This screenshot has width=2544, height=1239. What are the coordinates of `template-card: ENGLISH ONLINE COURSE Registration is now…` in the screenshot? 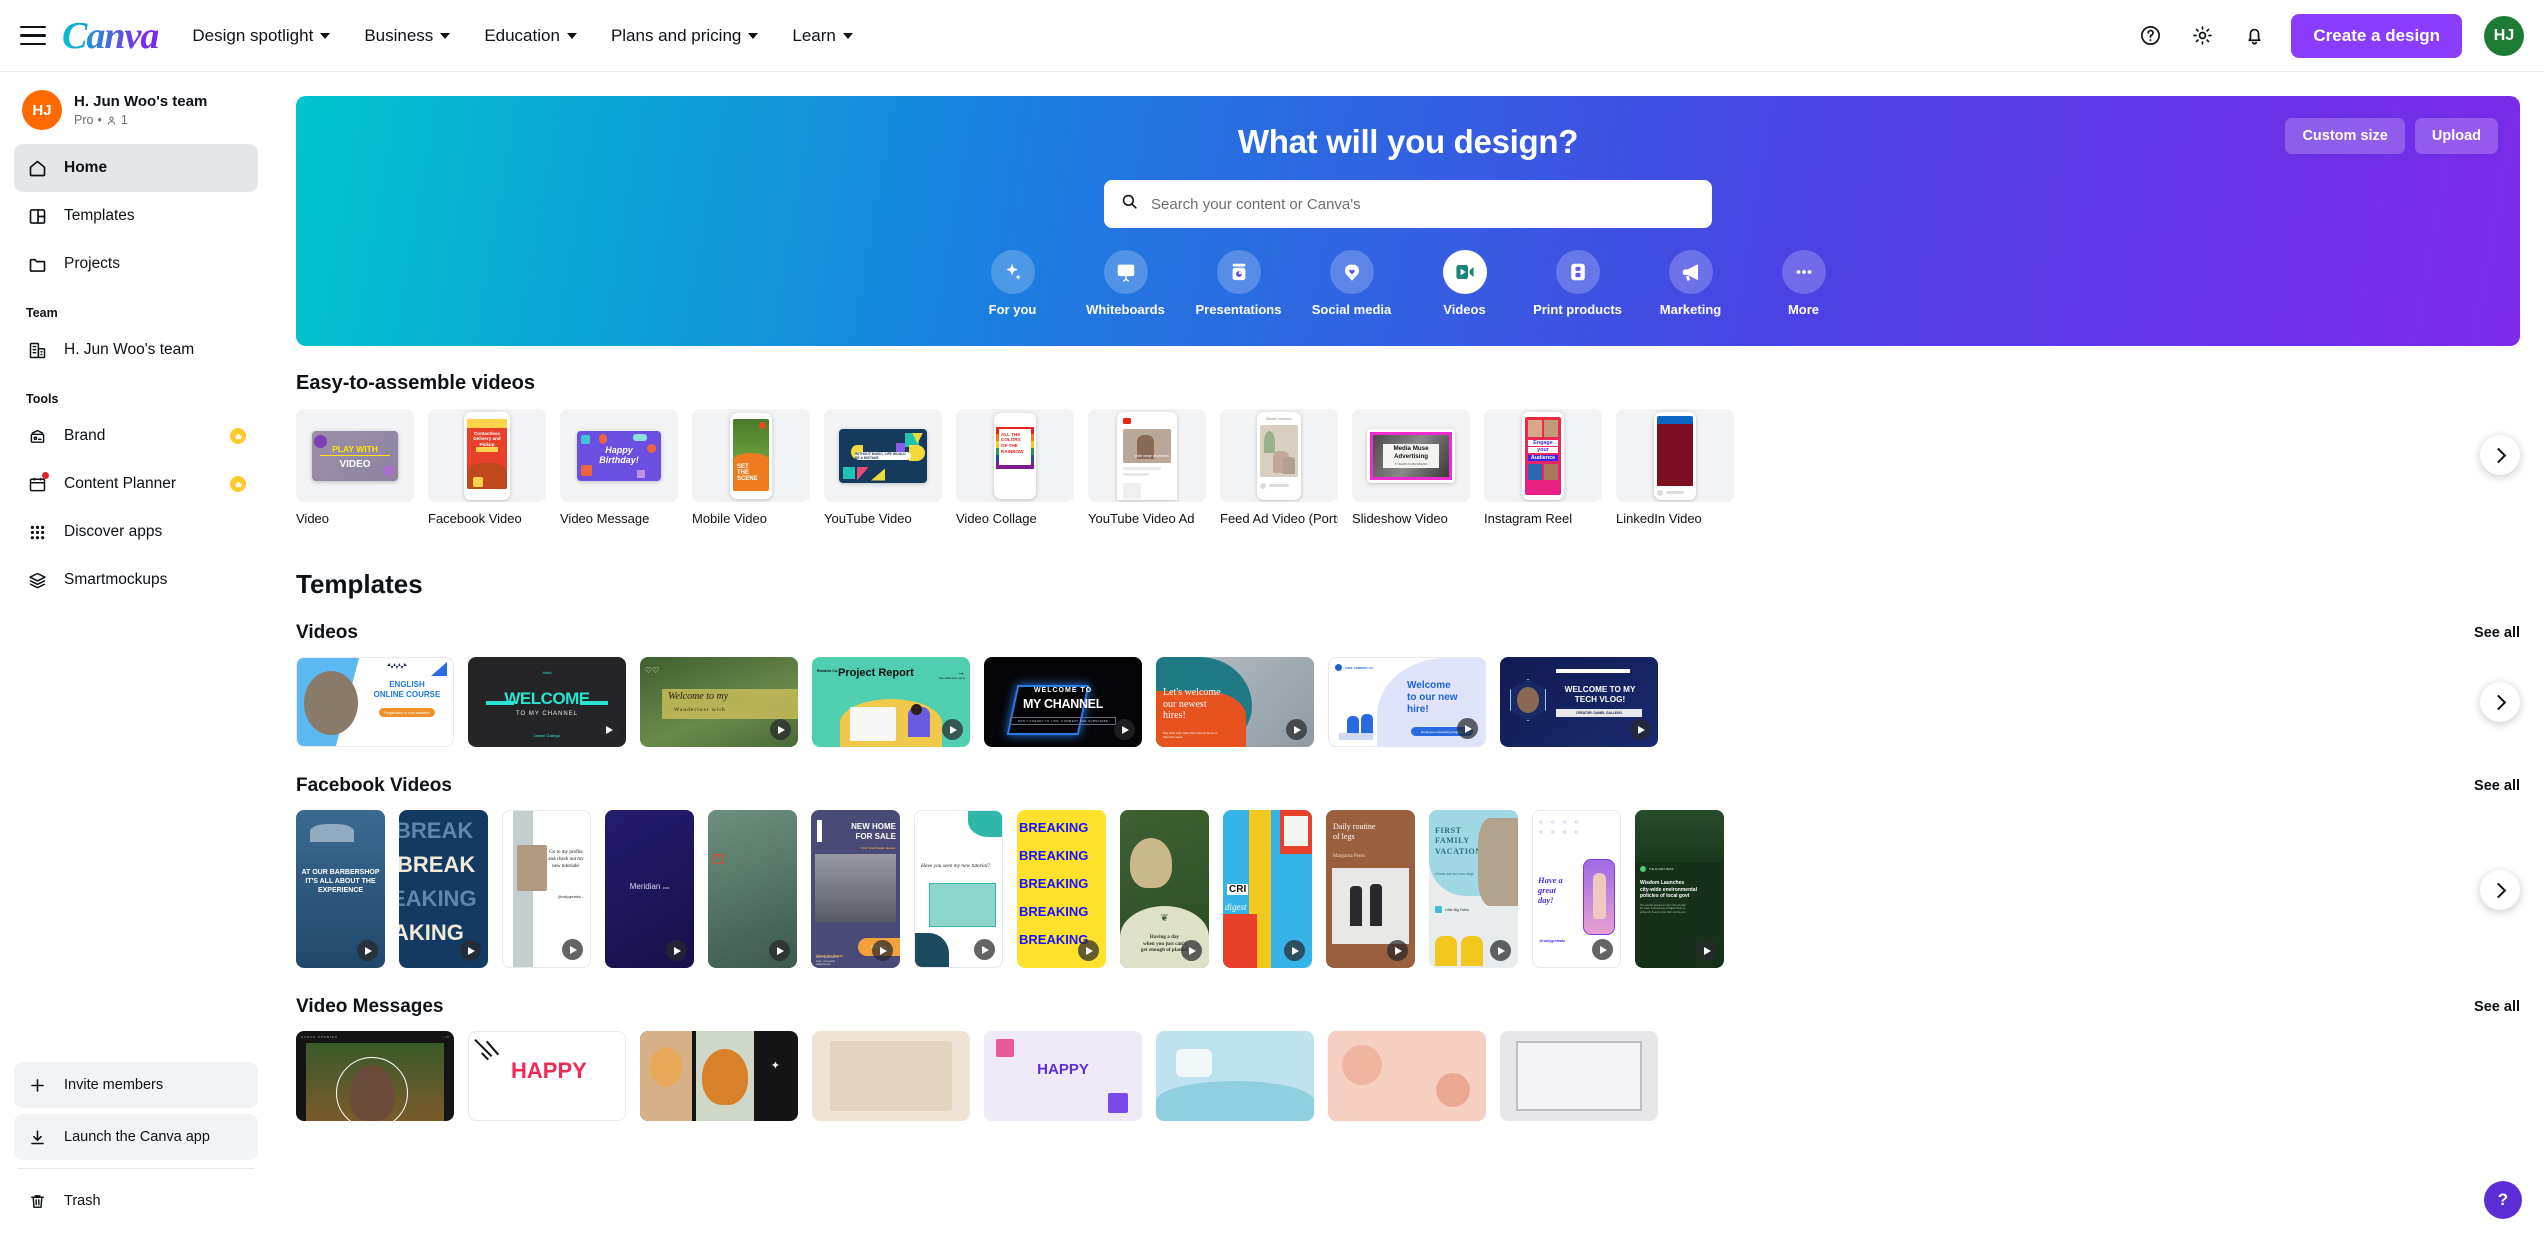 It's located at (375, 702).